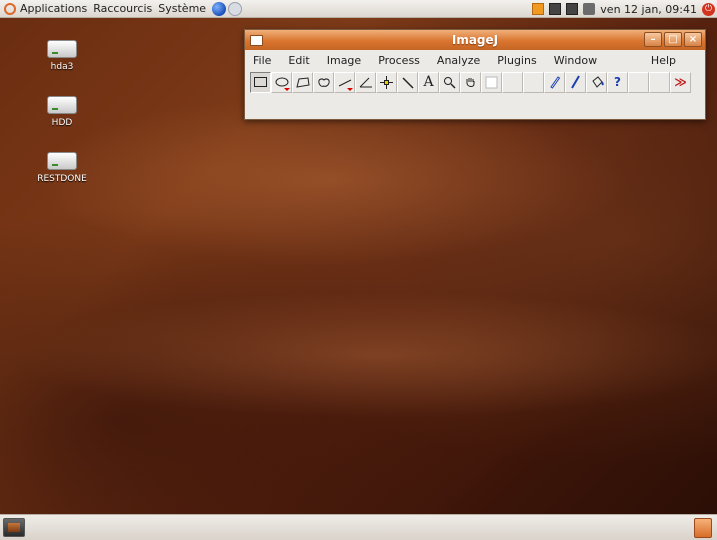 The image size is (717, 540). What do you see at coordinates (344, 60) in the screenshot?
I see `menu-image: Image` at bounding box center [344, 60].